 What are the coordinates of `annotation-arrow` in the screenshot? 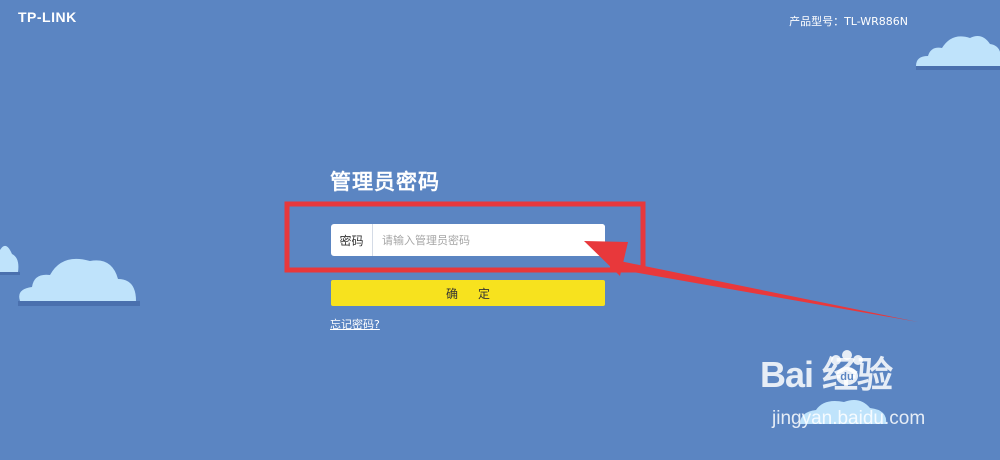 It's located at (764, 290).